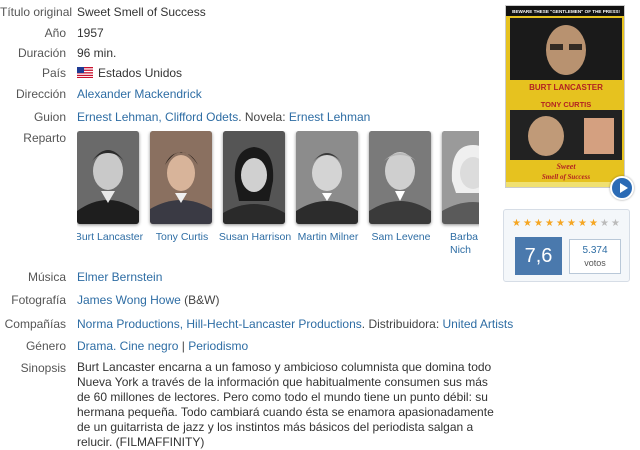 The width and height of the screenshot is (640, 450). I want to click on country-row: País Estados Unidos, so click(247, 73).